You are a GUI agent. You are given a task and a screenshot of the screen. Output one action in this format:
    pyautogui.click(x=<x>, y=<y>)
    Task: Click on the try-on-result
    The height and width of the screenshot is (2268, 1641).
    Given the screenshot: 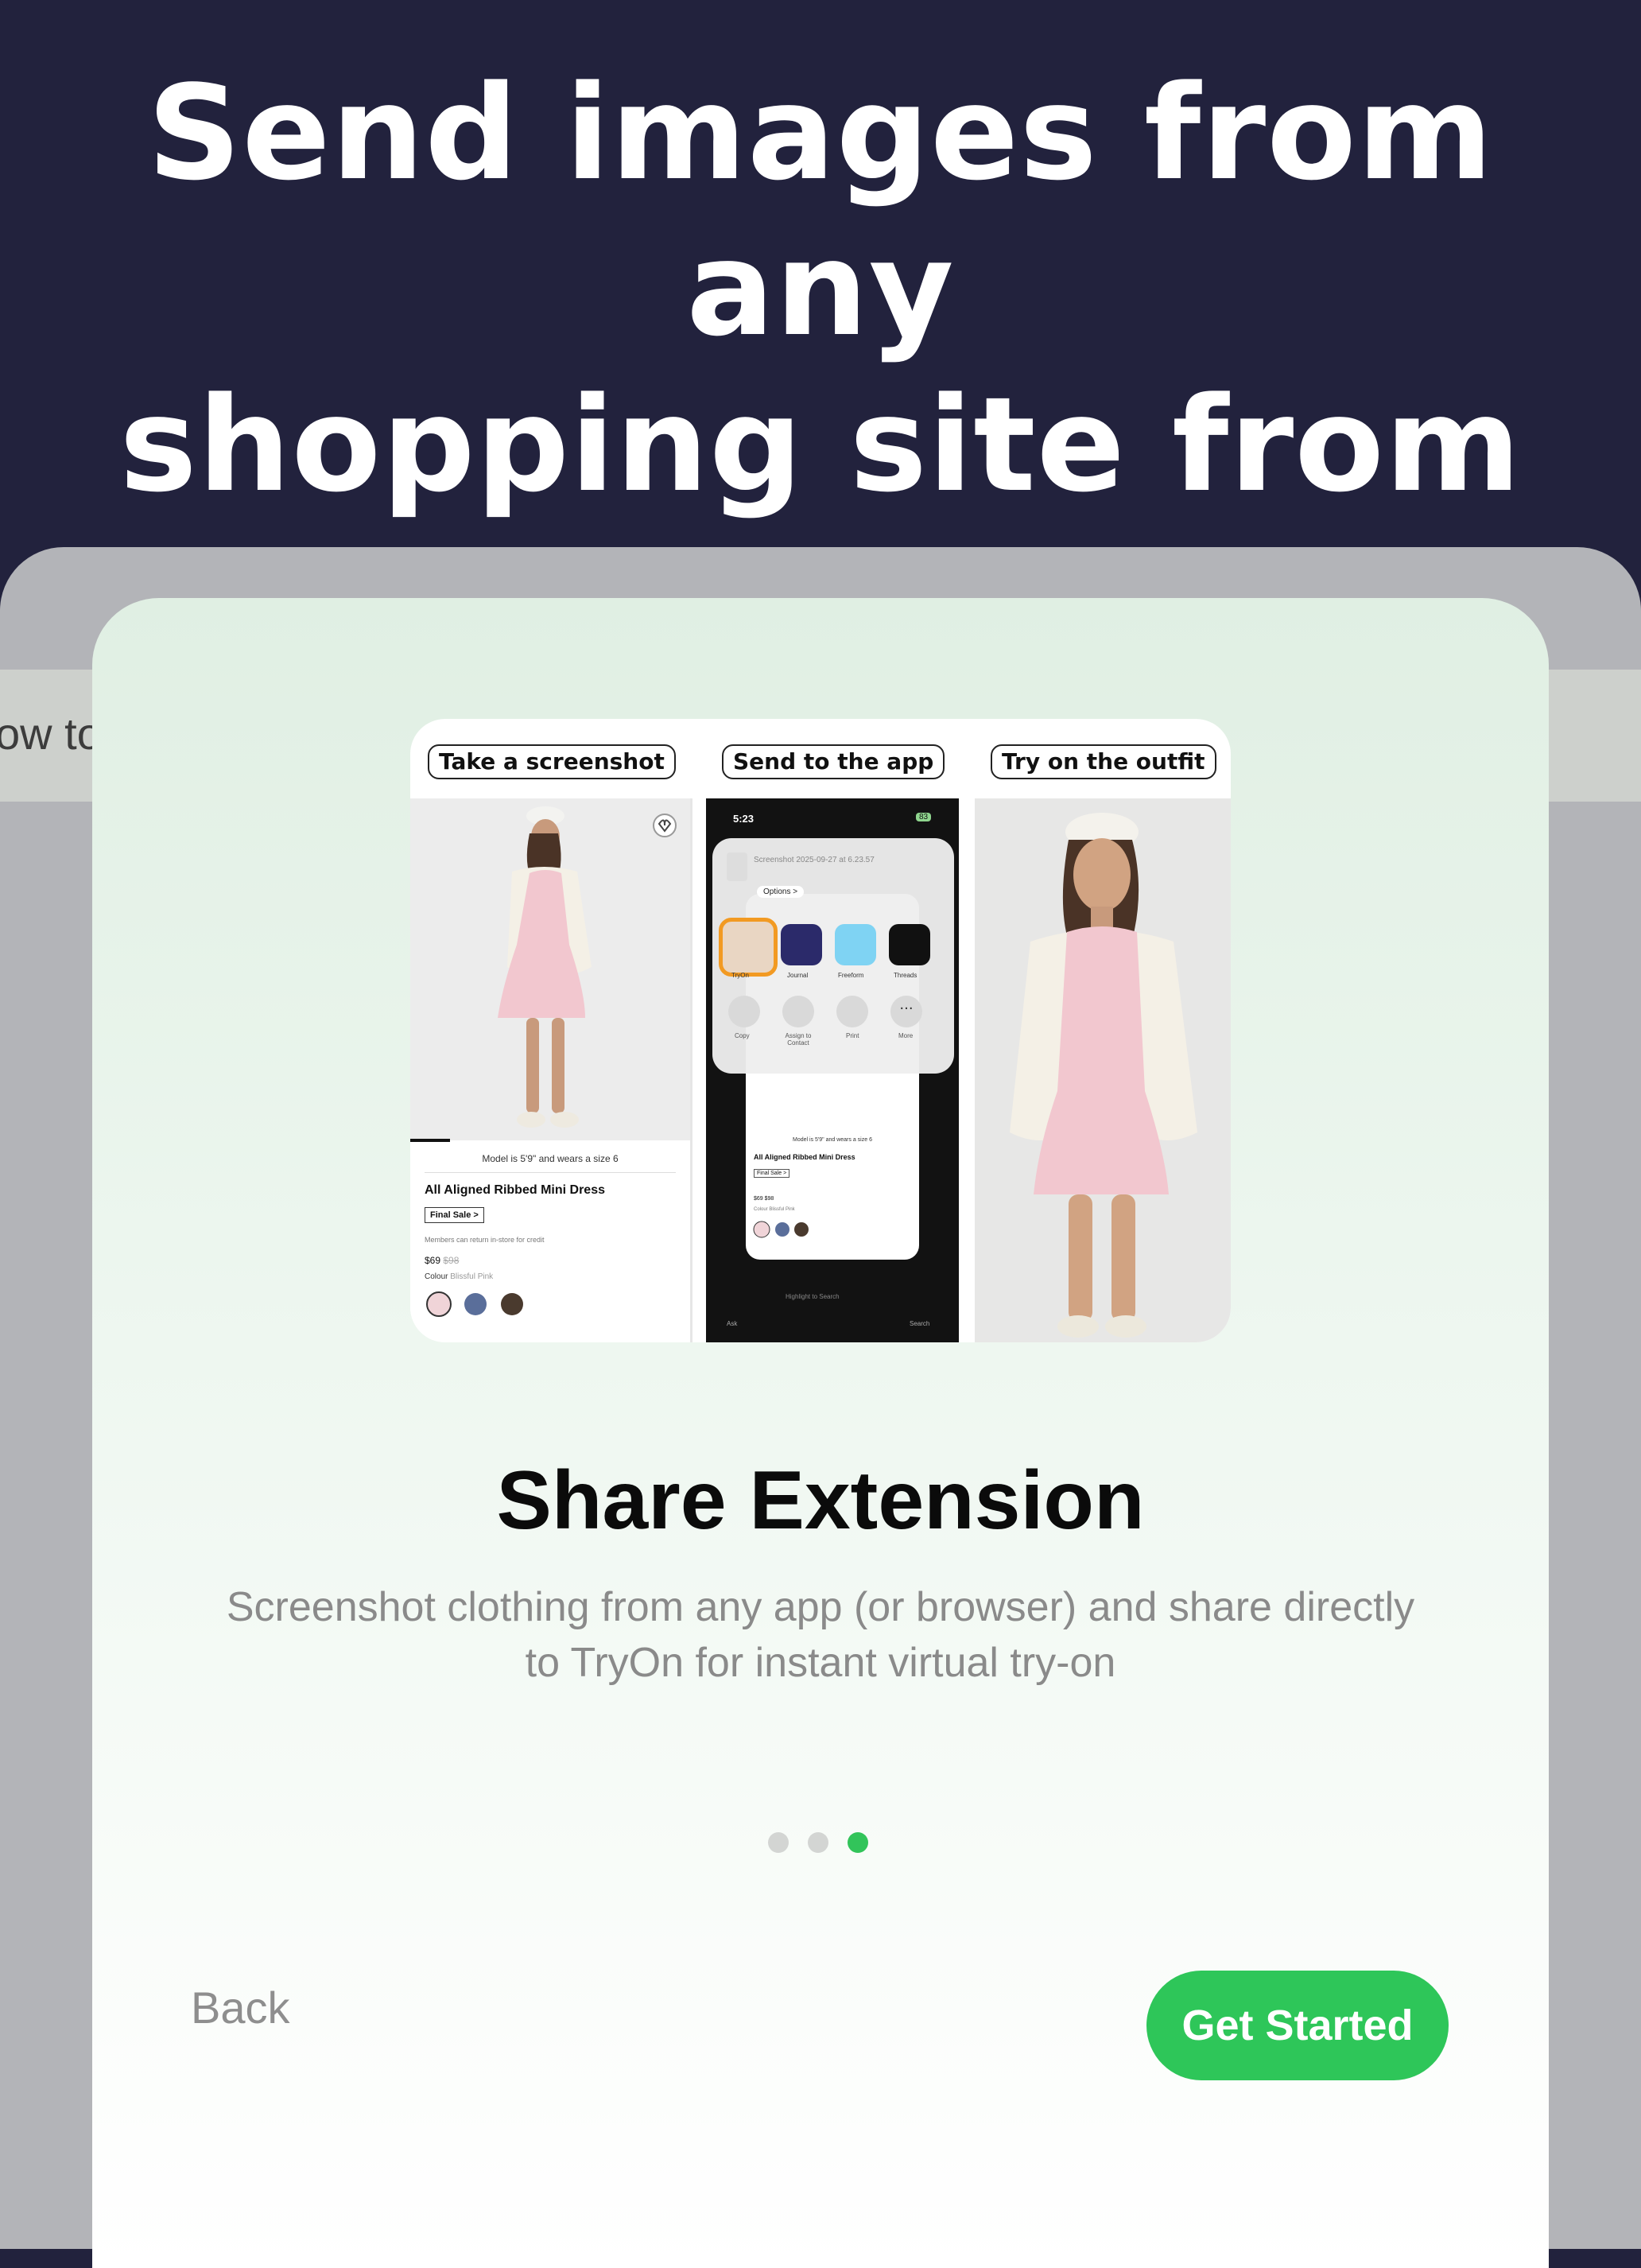 What is the action you would take?
    pyautogui.click(x=1103, y=1070)
    